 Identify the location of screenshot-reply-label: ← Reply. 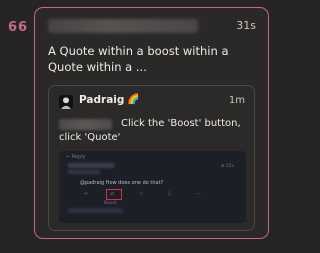
(76, 157).